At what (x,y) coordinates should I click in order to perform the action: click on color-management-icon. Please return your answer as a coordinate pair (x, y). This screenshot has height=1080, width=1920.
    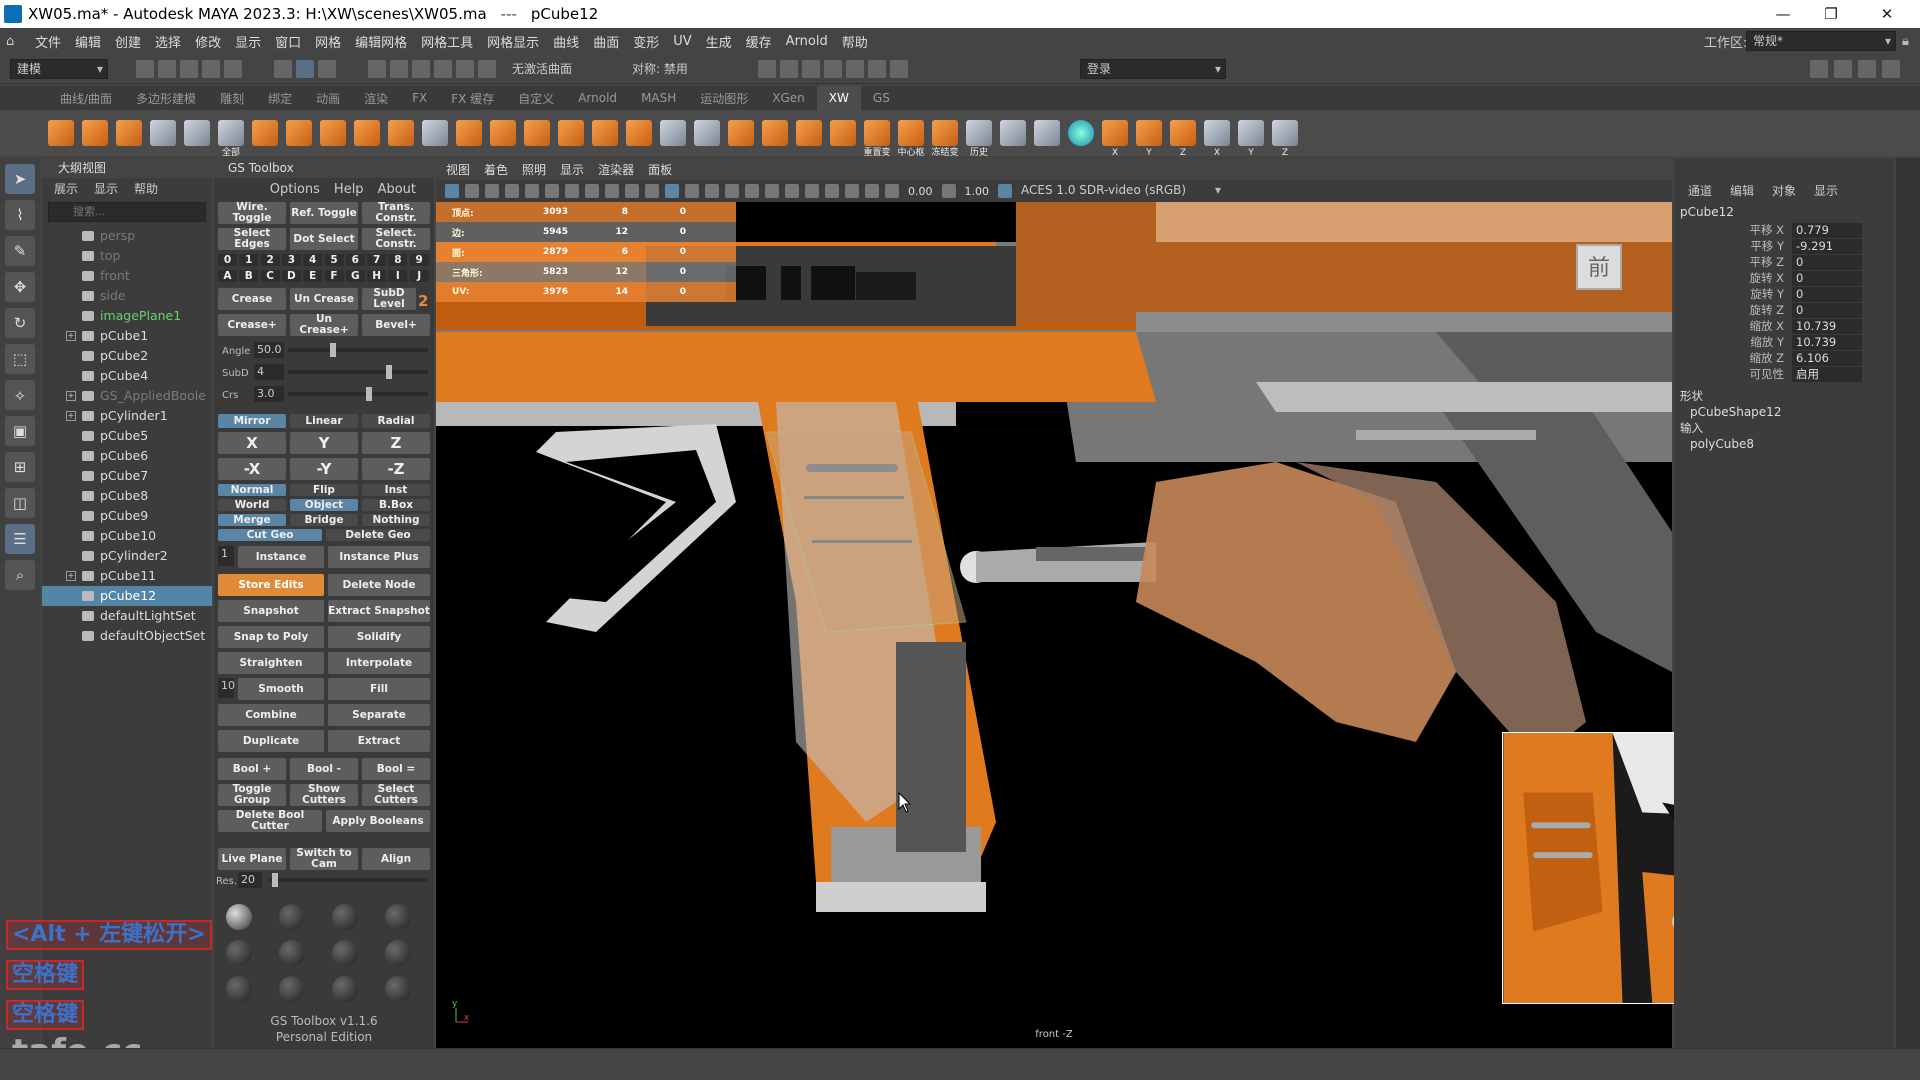
    Looking at the image, I should click on (1005, 191).